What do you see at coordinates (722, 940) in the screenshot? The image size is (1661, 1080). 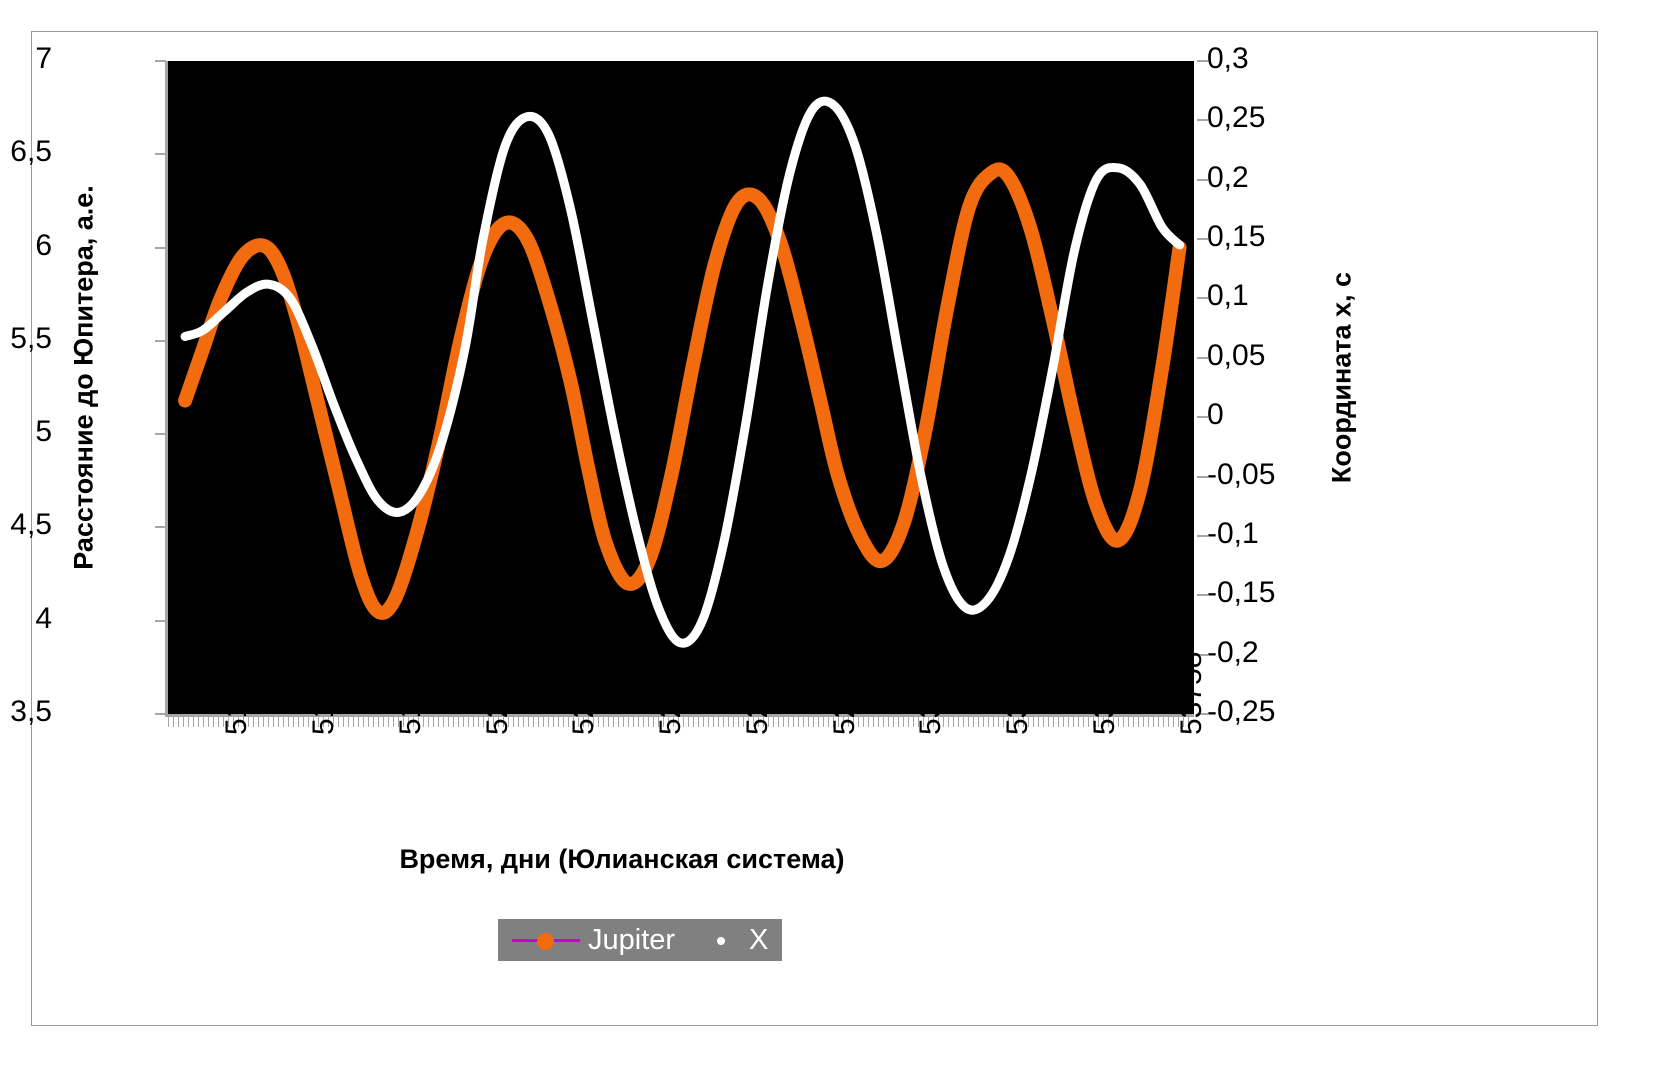 I see `x-dot-marker-icon` at bounding box center [722, 940].